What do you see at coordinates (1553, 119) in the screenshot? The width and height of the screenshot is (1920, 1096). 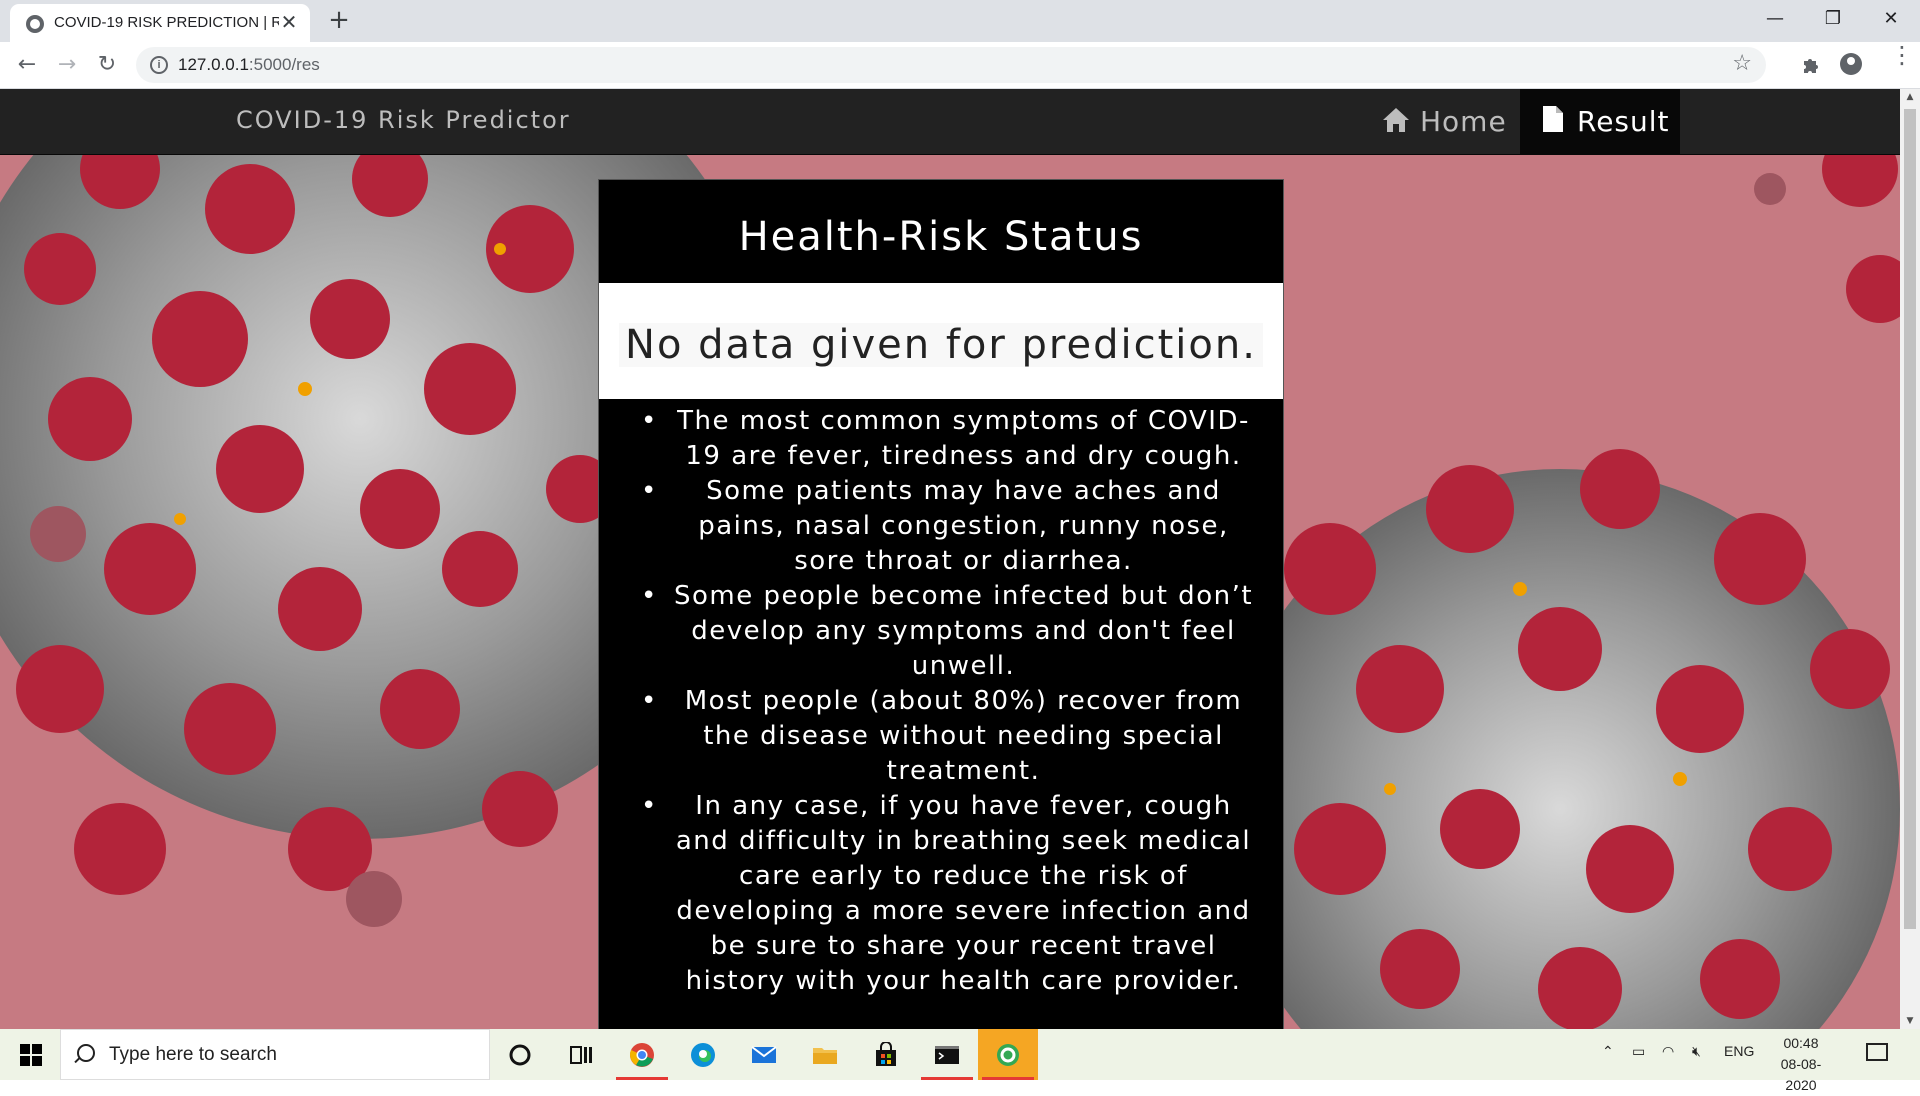 I see `file-icon` at bounding box center [1553, 119].